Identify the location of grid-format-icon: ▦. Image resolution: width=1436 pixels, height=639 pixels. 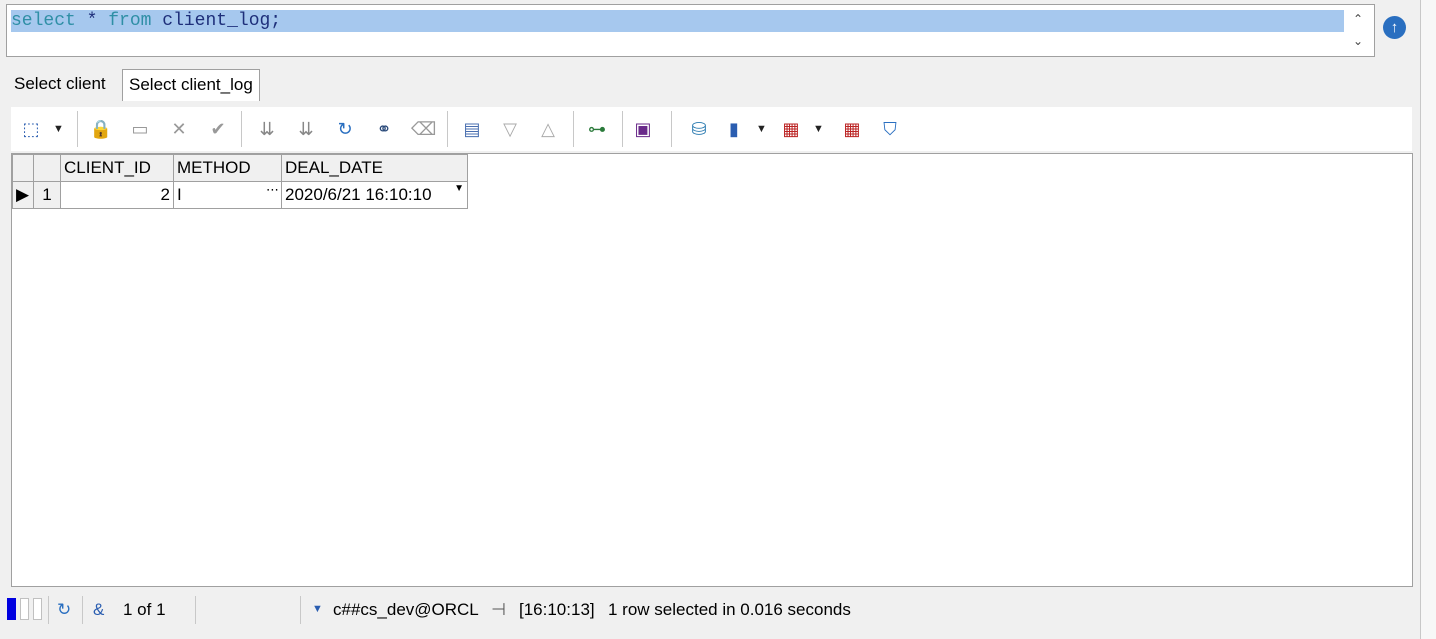
(791, 129).